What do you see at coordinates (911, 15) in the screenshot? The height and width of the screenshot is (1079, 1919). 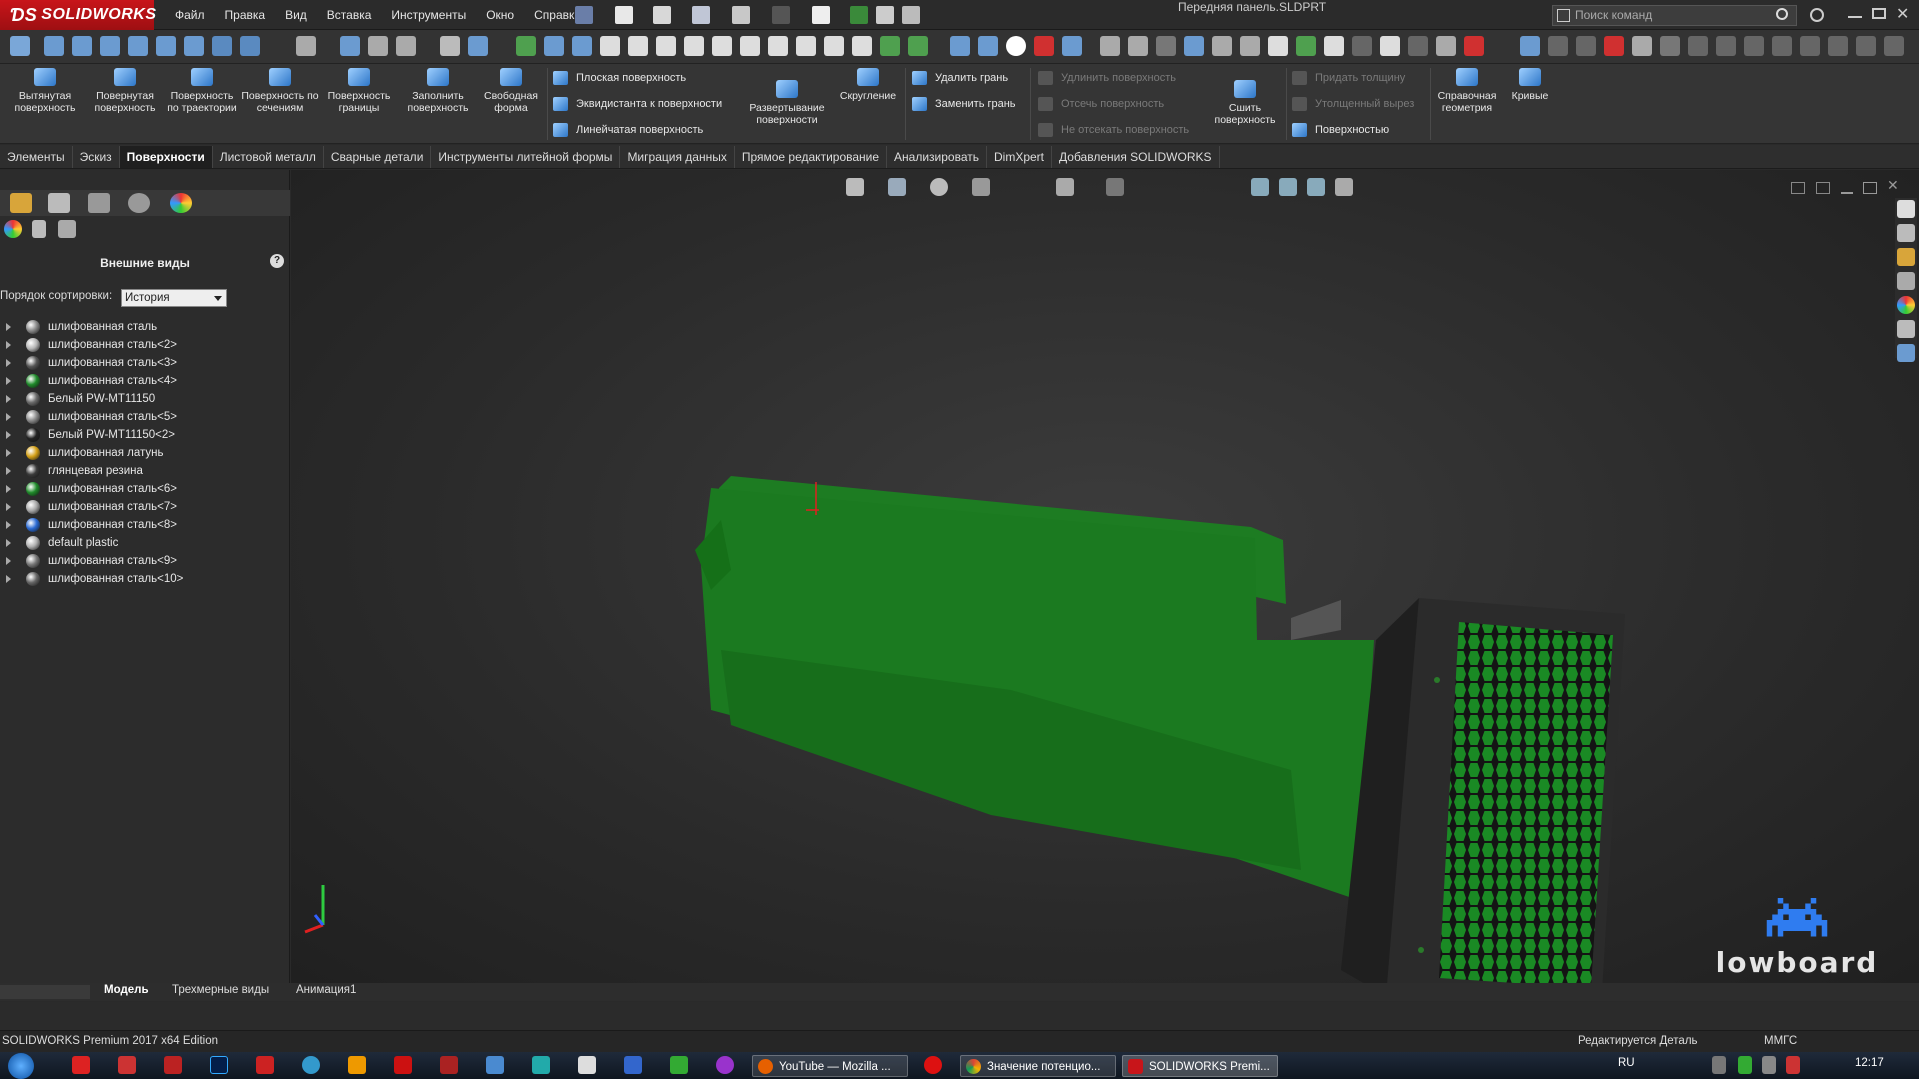 I see `options-gear-icon` at bounding box center [911, 15].